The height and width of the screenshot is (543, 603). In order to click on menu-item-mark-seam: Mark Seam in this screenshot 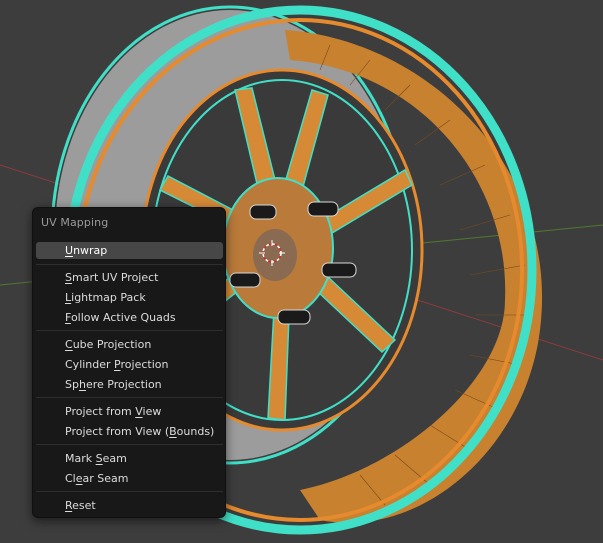, I will do `click(129, 458)`.